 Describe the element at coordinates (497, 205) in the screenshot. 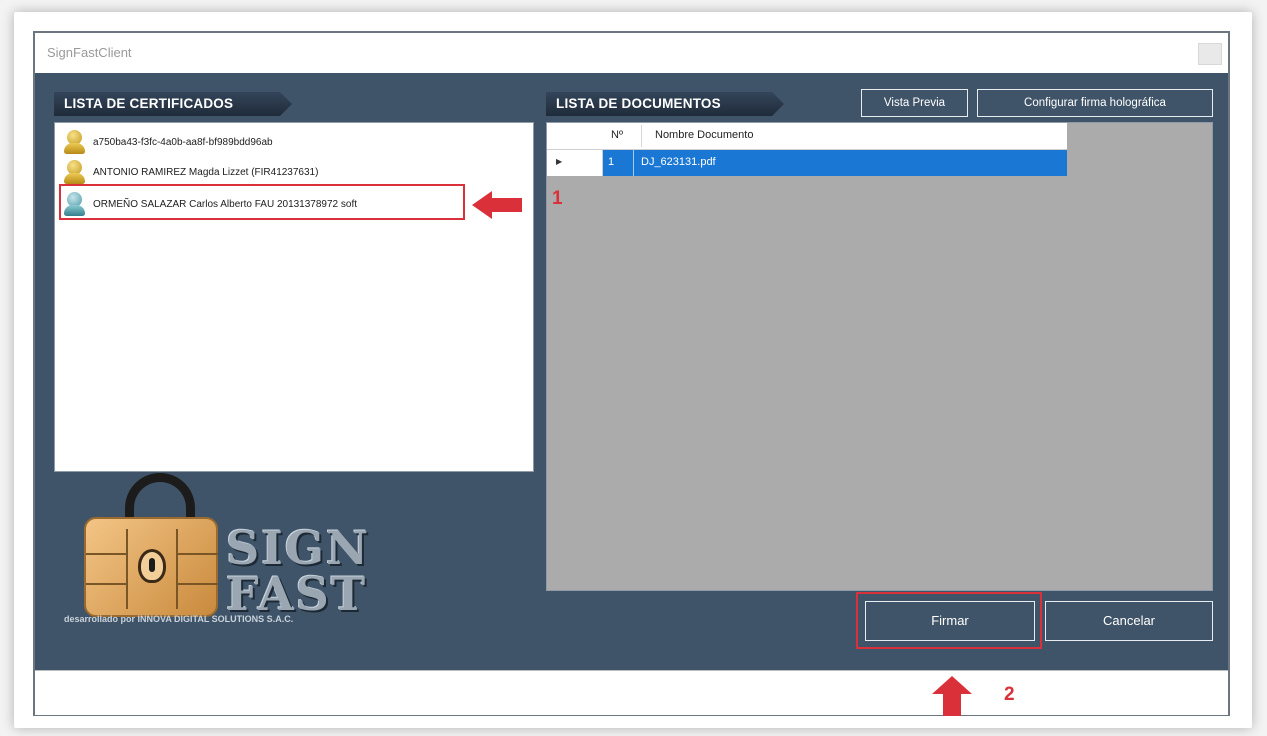

I see `annotation-left-arrow-icon` at that location.